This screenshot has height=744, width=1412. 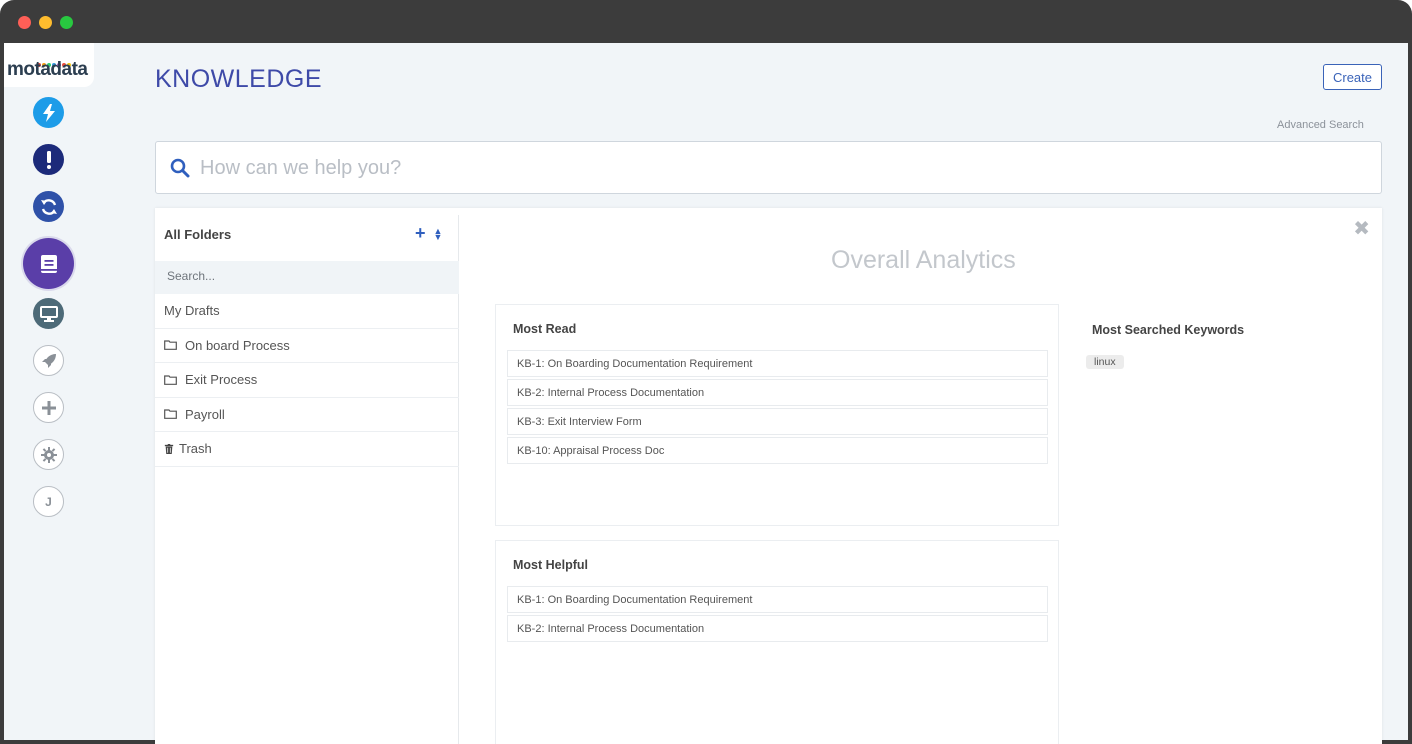 What do you see at coordinates (777, 421) in the screenshot?
I see `list-item: KB-3: Exit Interview Form` at bounding box center [777, 421].